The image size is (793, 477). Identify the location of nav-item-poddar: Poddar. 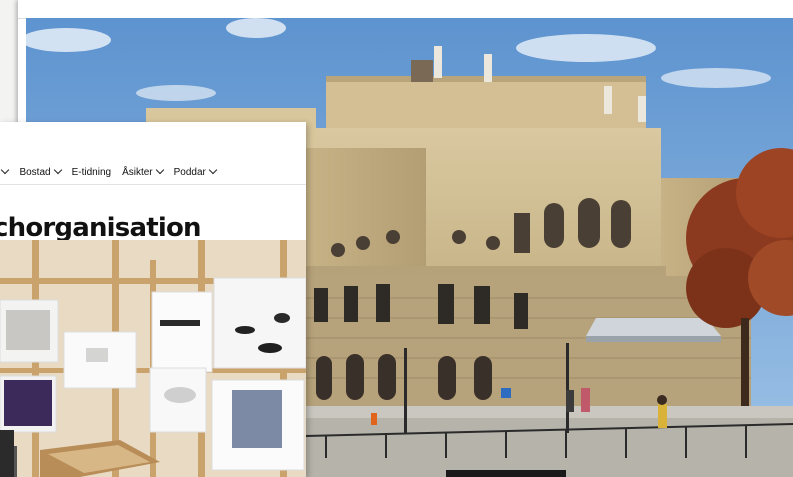
(195, 171).